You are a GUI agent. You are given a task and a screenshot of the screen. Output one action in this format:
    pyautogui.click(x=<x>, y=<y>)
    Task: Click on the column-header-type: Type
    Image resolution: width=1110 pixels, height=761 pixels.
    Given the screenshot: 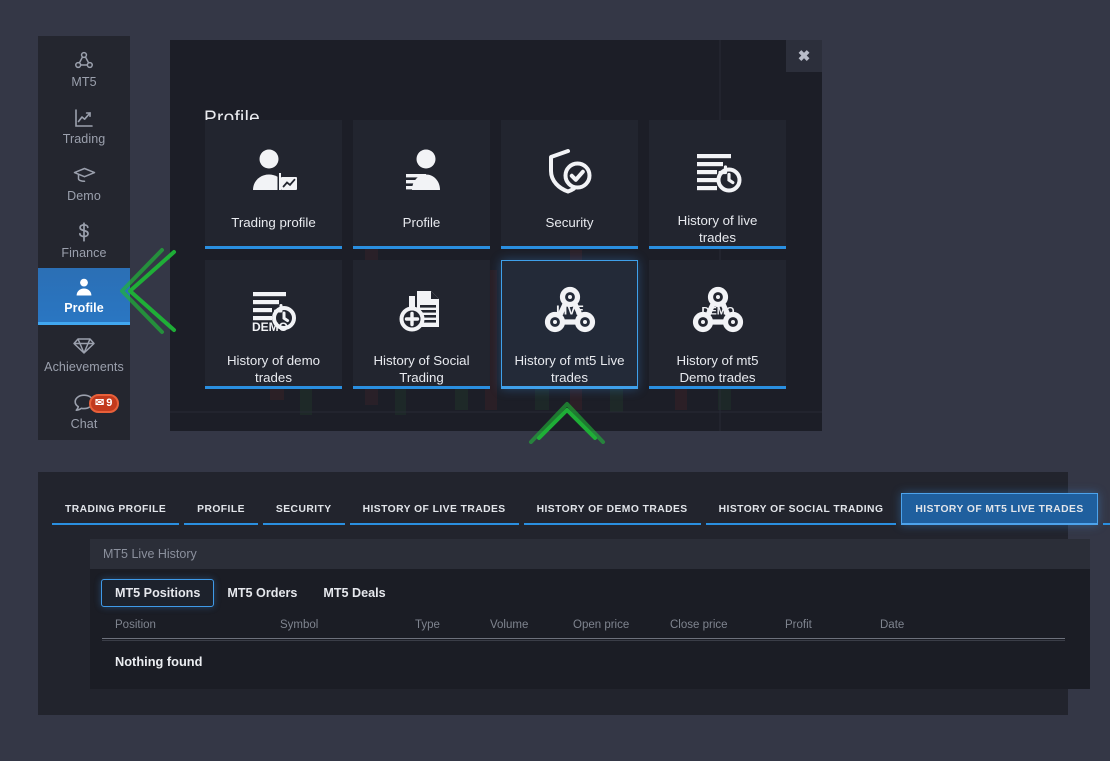 What is the action you would take?
    pyautogui.click(x=452, y=625)
    